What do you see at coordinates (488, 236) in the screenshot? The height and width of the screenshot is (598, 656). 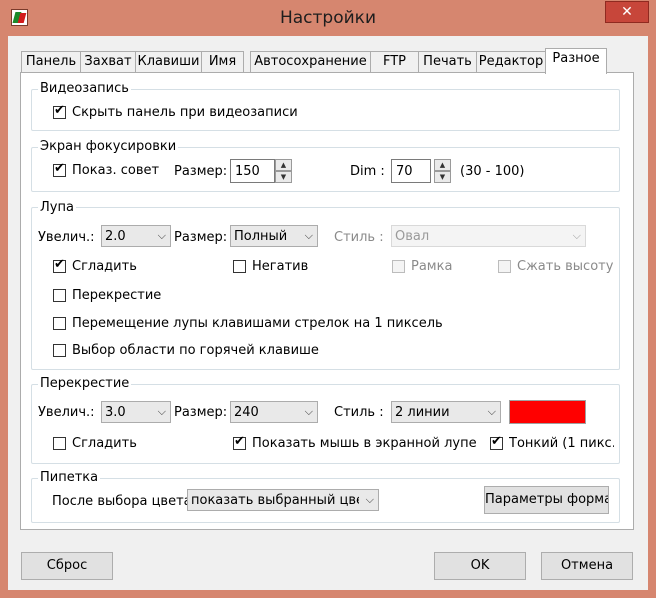 I see `mag-style-select: Овал ⌵` at bounding box center [488, 236].